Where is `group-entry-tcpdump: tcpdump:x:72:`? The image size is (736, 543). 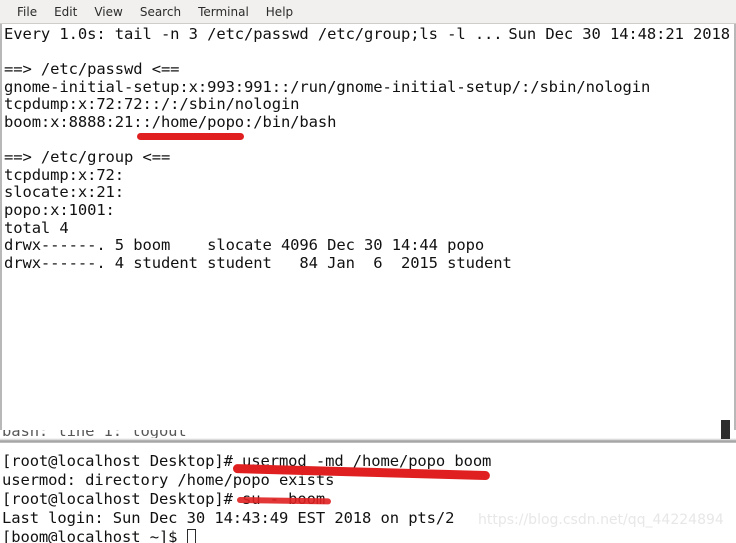 group-entry-tcpdump: tcpdump:x:72: is located at coordinates (64, 174).